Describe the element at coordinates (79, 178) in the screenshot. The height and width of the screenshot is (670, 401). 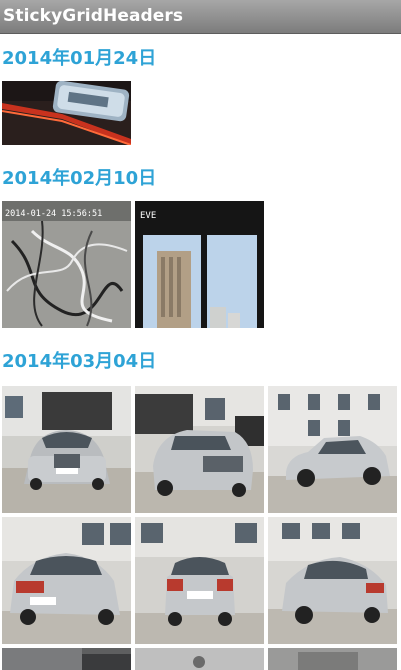
I see `section-header-2: 2014年02月10日` at that location.